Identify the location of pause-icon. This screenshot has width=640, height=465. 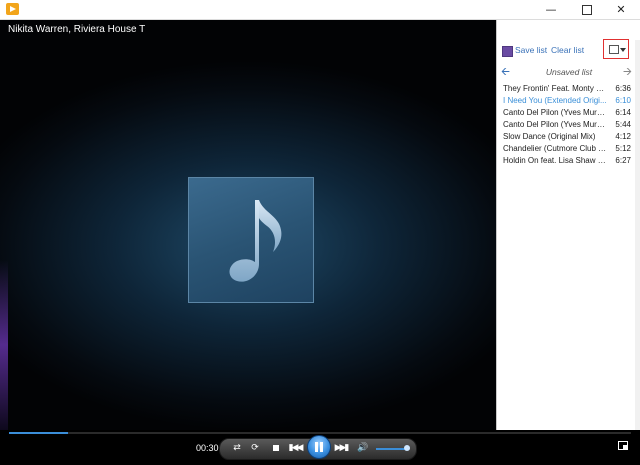
(316, 447).